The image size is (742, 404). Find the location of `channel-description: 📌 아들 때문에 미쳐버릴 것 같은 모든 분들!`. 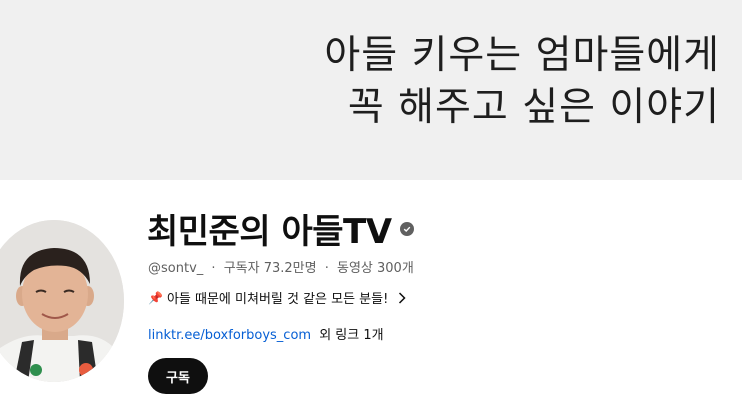

channel-description: 📌 아들 때문에 미쳐버릴 것 같은 모든 분들! is located at coordinates (277, 297).